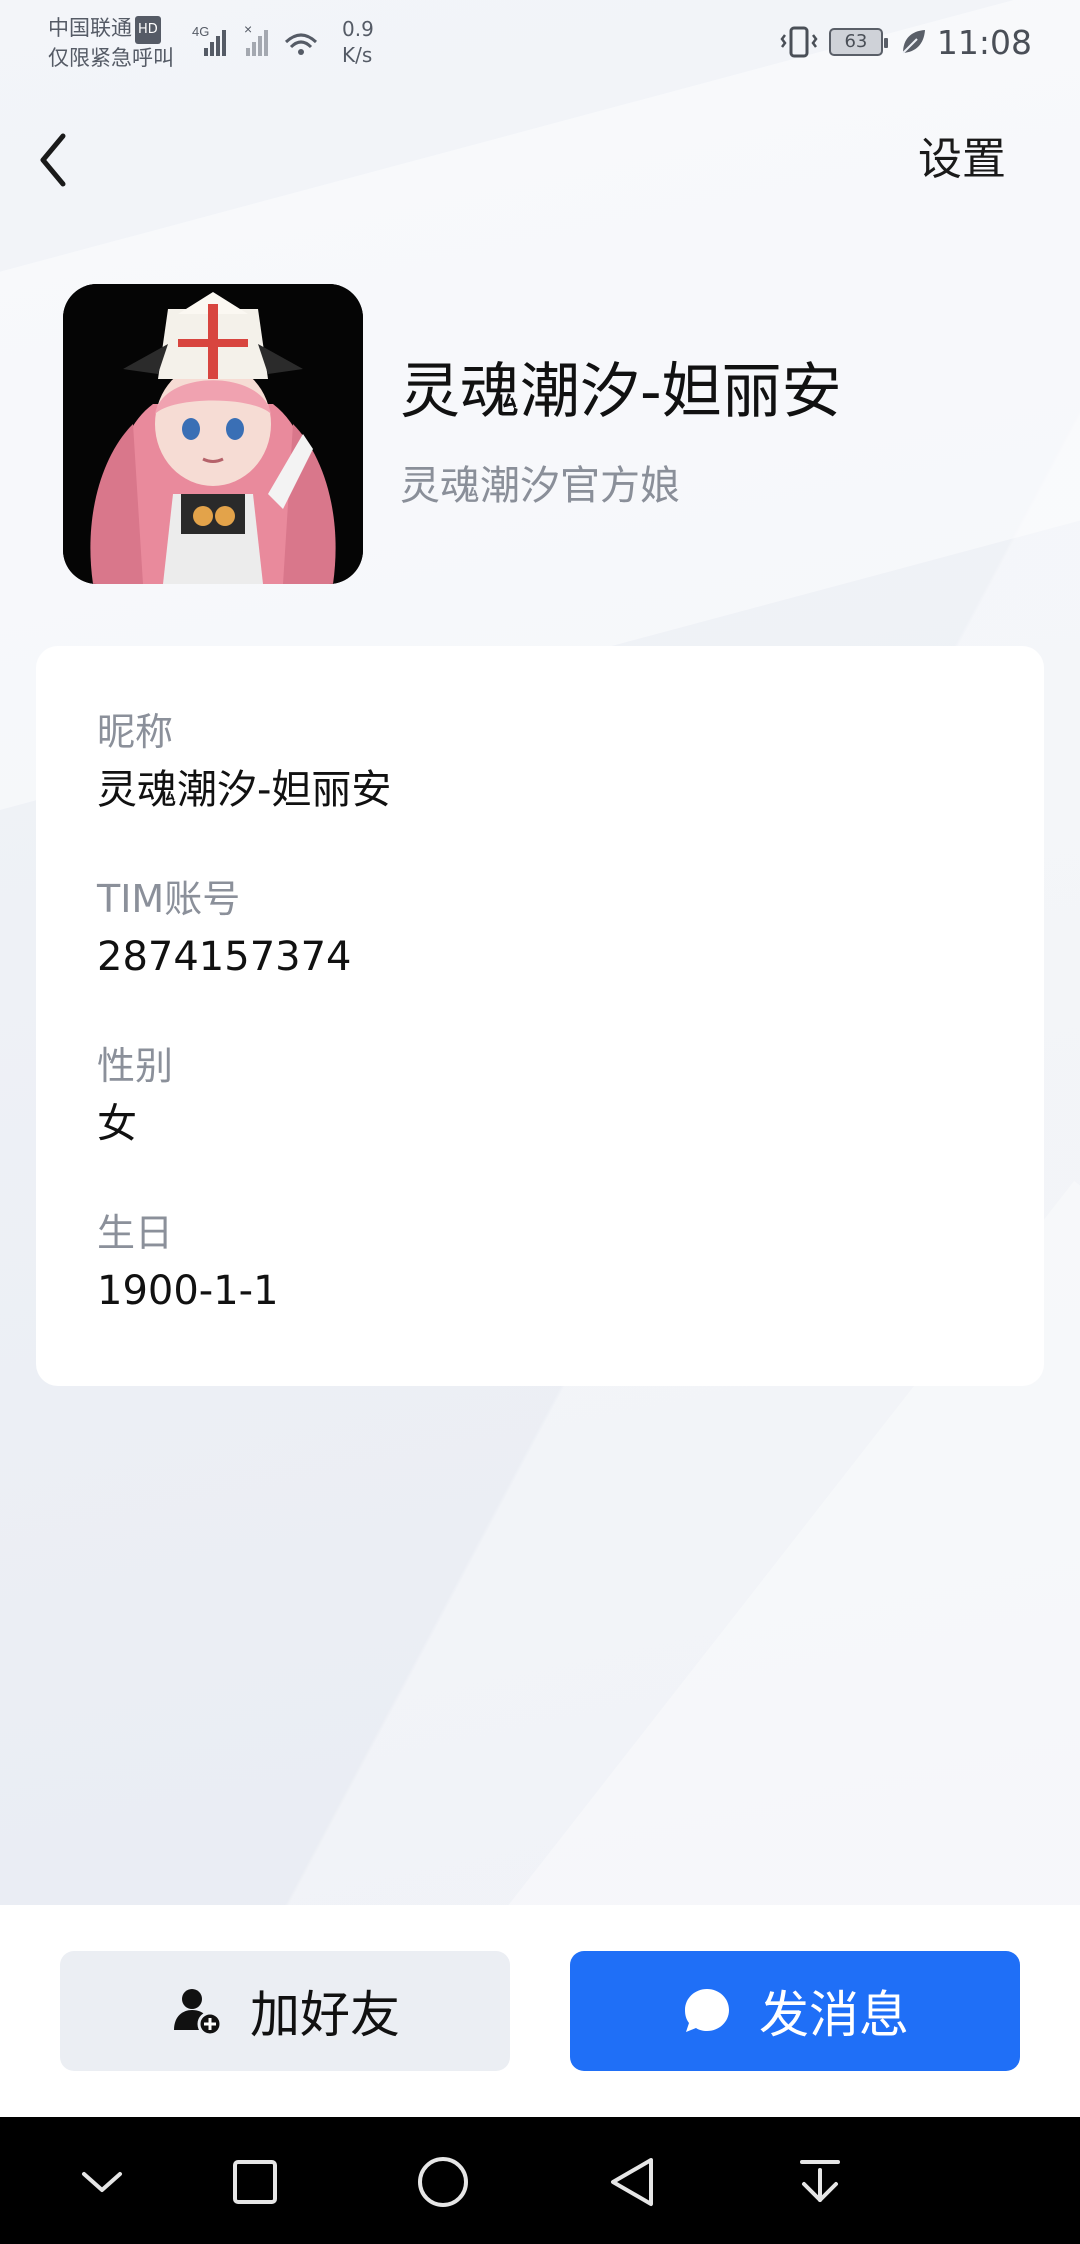 The height and width of the screenshot is (2244, 1080). What do you see at coordinates (540, 486) in the screenshot?
I see `profile-subtitle: 灵魂潮汐官方娘` at bounding box center [540, 486].